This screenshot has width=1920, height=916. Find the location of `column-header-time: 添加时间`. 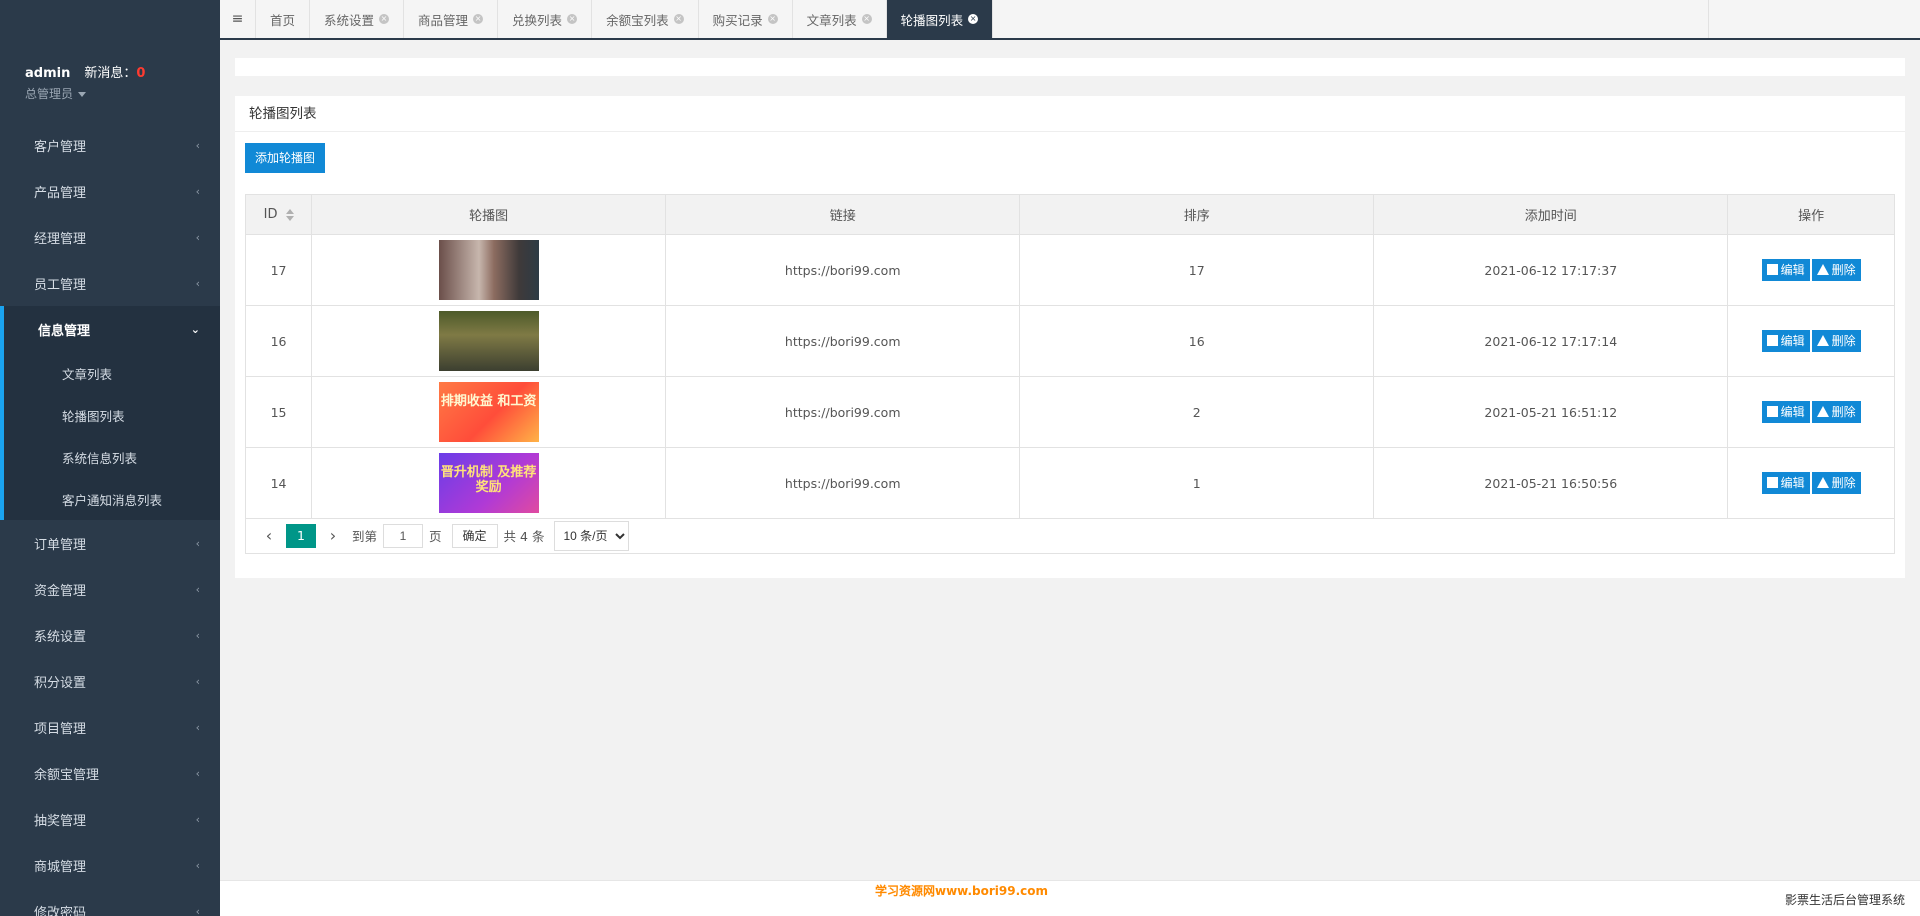

column-header-time: 添加时间 is located at coordinates (1551, 214).